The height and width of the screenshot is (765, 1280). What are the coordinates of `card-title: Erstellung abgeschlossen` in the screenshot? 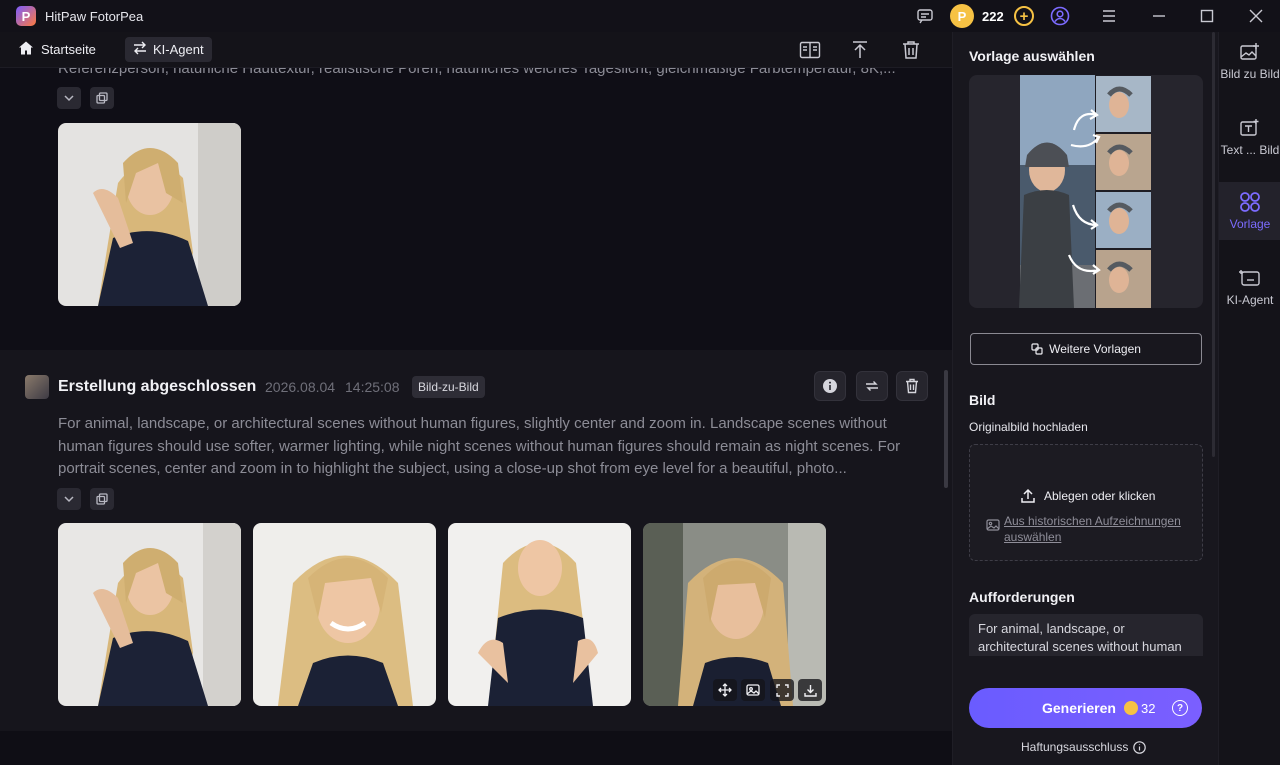 It's located at (157, 386).